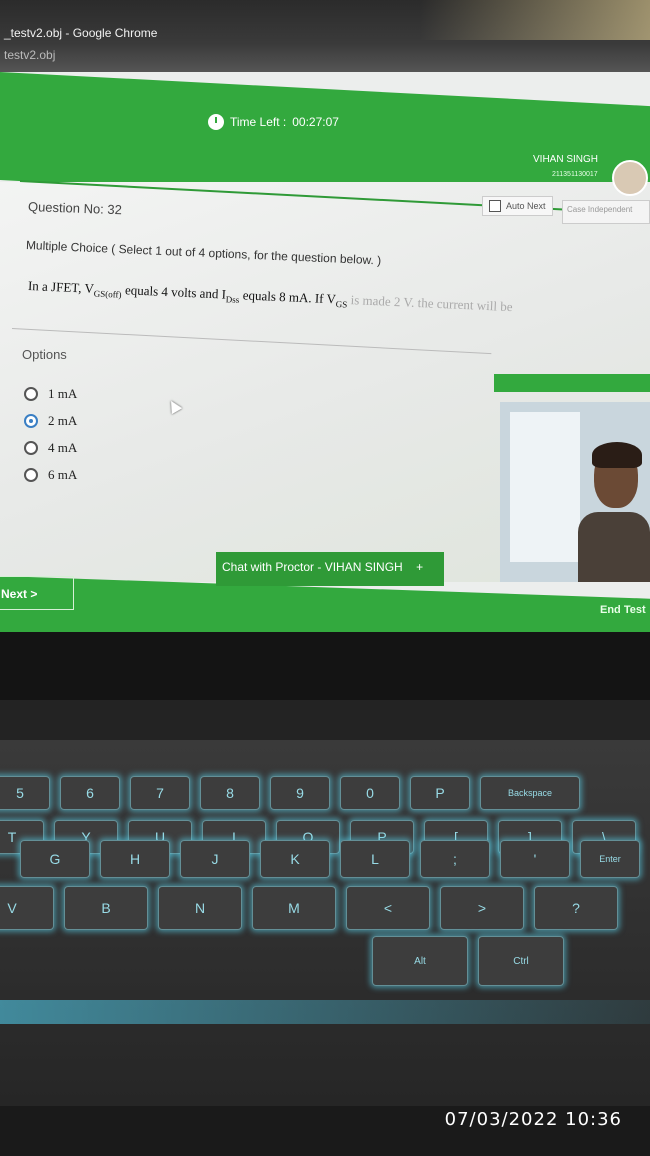 The image size is (650, 1156). I want to click on option-4: 6 mA, so click(50, 475).